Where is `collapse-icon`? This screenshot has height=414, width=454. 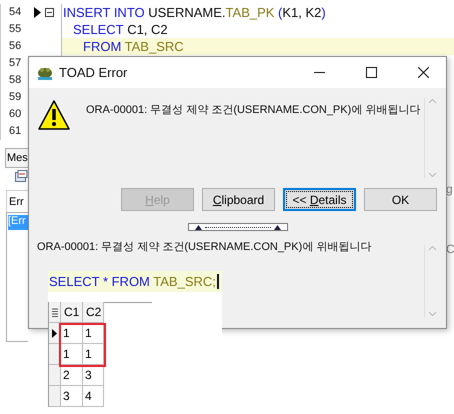
collapse-icon is located at coordinates (49, 12).